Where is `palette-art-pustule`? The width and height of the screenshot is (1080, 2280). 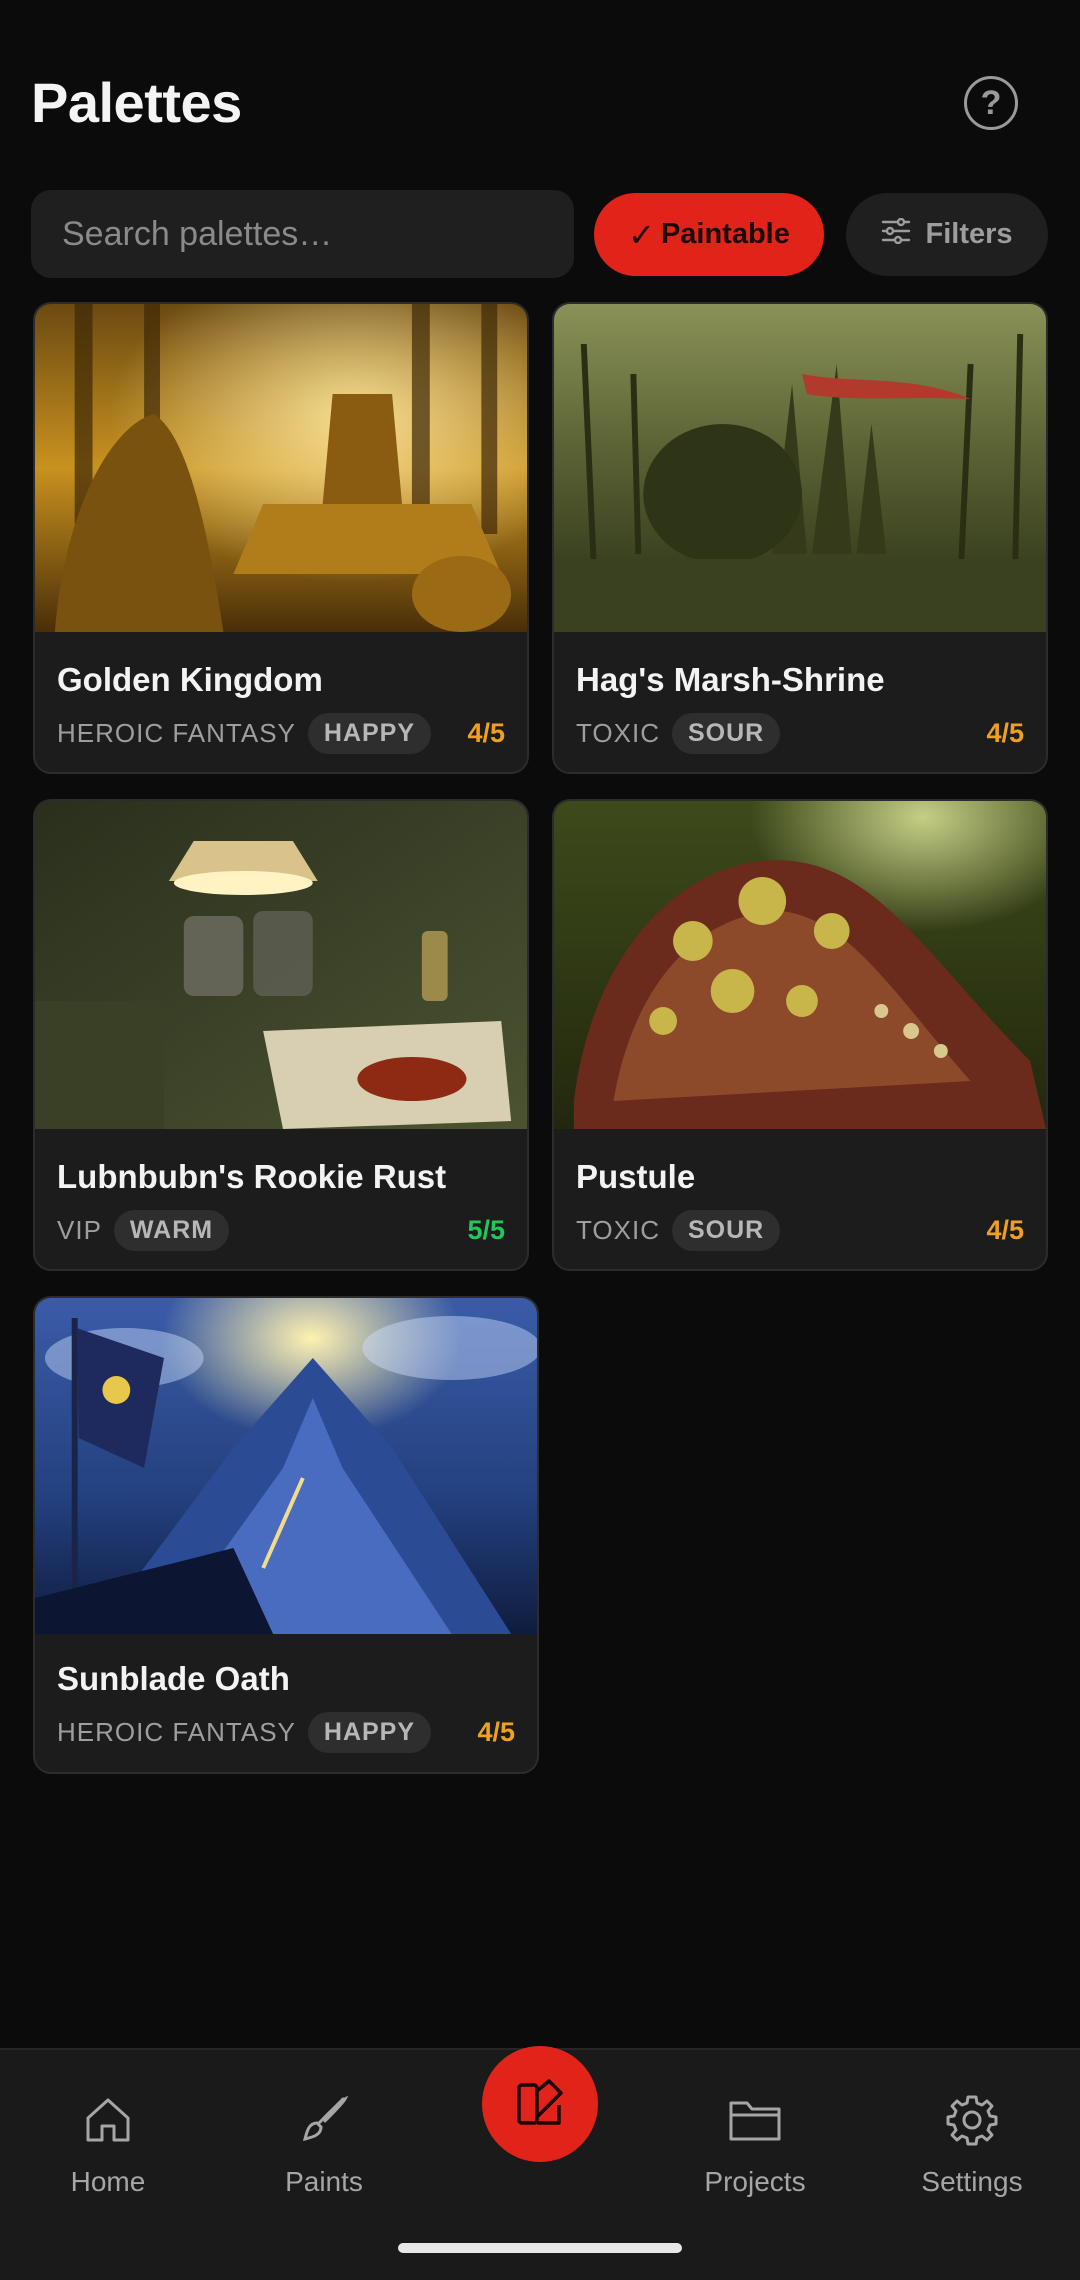 palette-art-pustule is located at coordinates (800, 965).